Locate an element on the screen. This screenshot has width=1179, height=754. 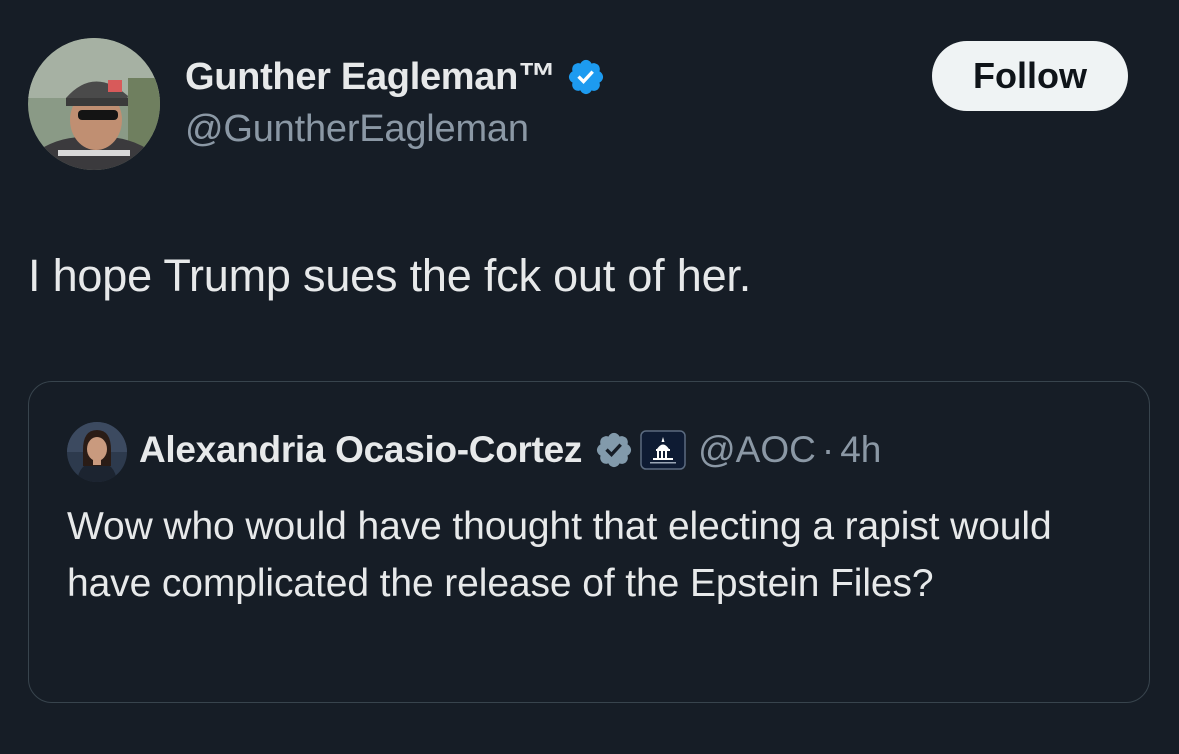
quoted-avatar-image is located at coordinates (97, 452).